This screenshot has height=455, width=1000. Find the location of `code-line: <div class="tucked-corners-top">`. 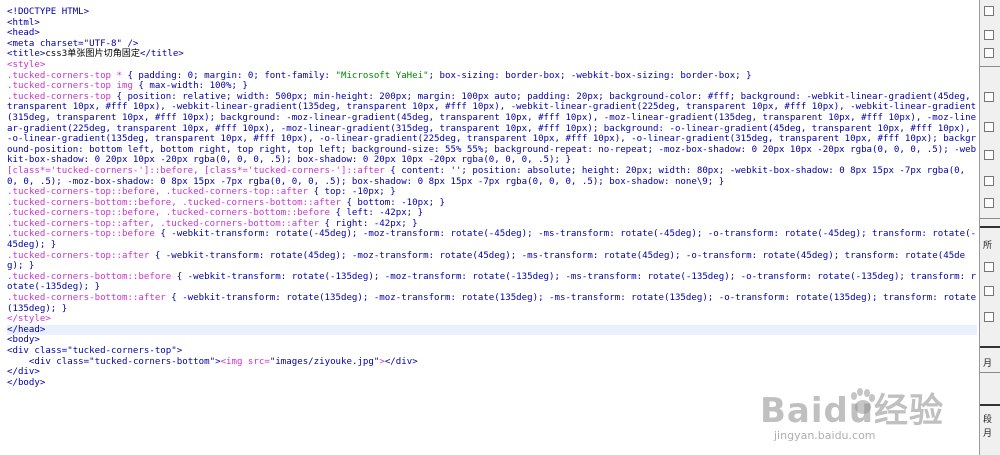

code-line: <div class="tucked-corners-top"> is located at coordinates (492, 351).